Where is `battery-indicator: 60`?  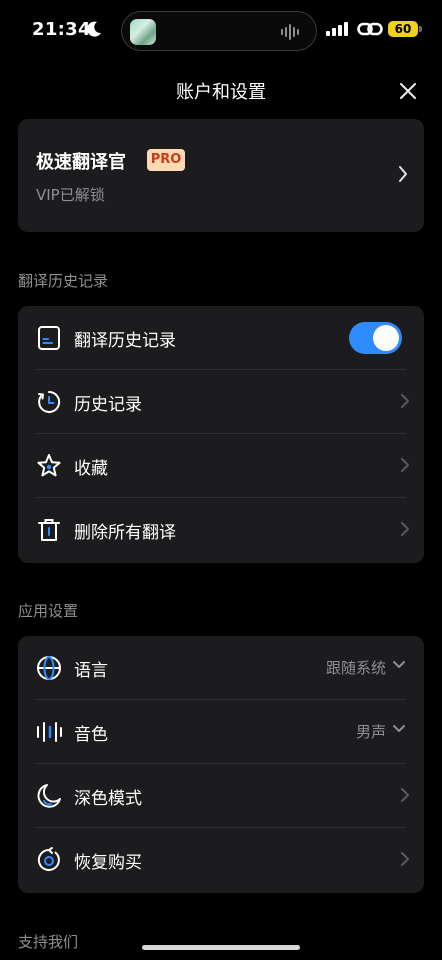 battery-indicator: 60 is located at coordinates (403, 29).